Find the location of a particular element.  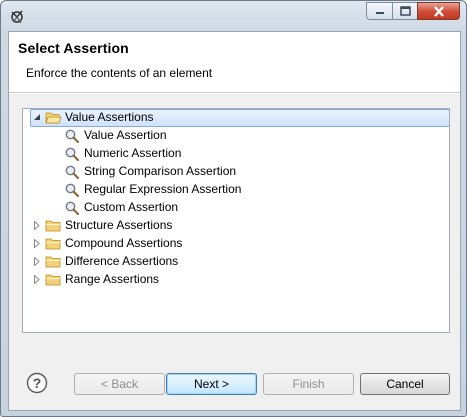

header-divider is located at coordinates (234, 93).